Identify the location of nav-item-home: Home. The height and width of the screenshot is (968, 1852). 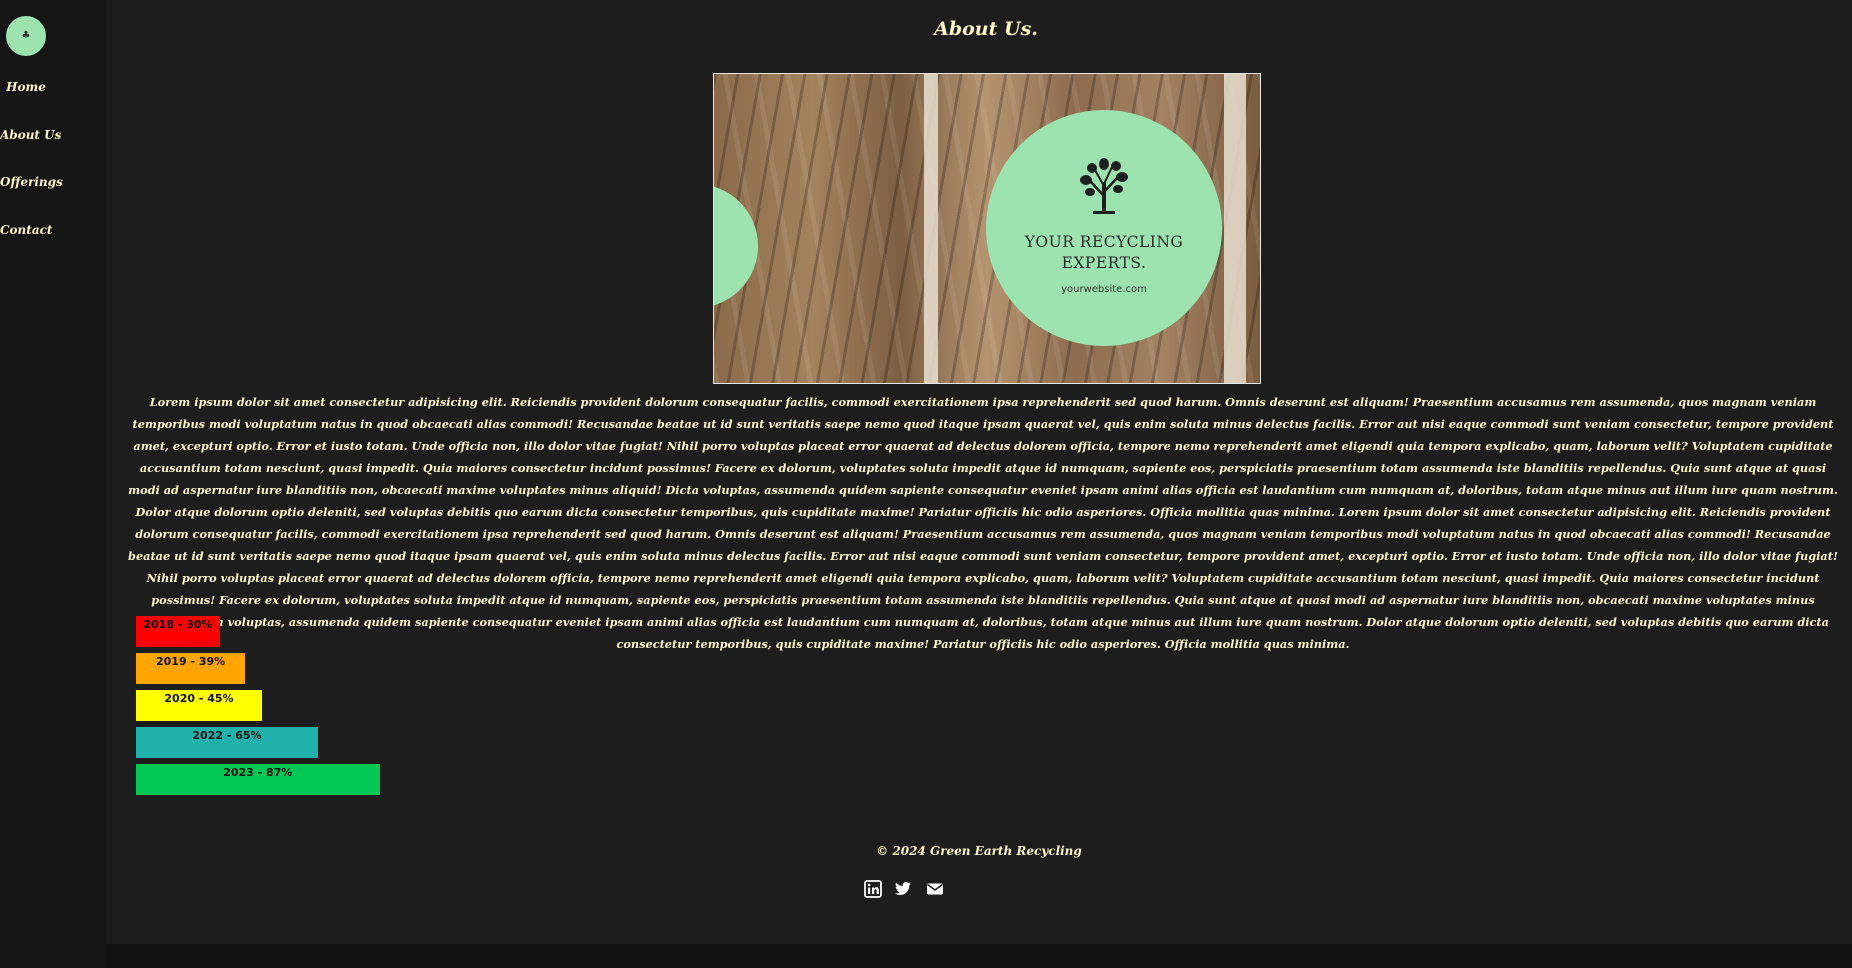
(26, 87).